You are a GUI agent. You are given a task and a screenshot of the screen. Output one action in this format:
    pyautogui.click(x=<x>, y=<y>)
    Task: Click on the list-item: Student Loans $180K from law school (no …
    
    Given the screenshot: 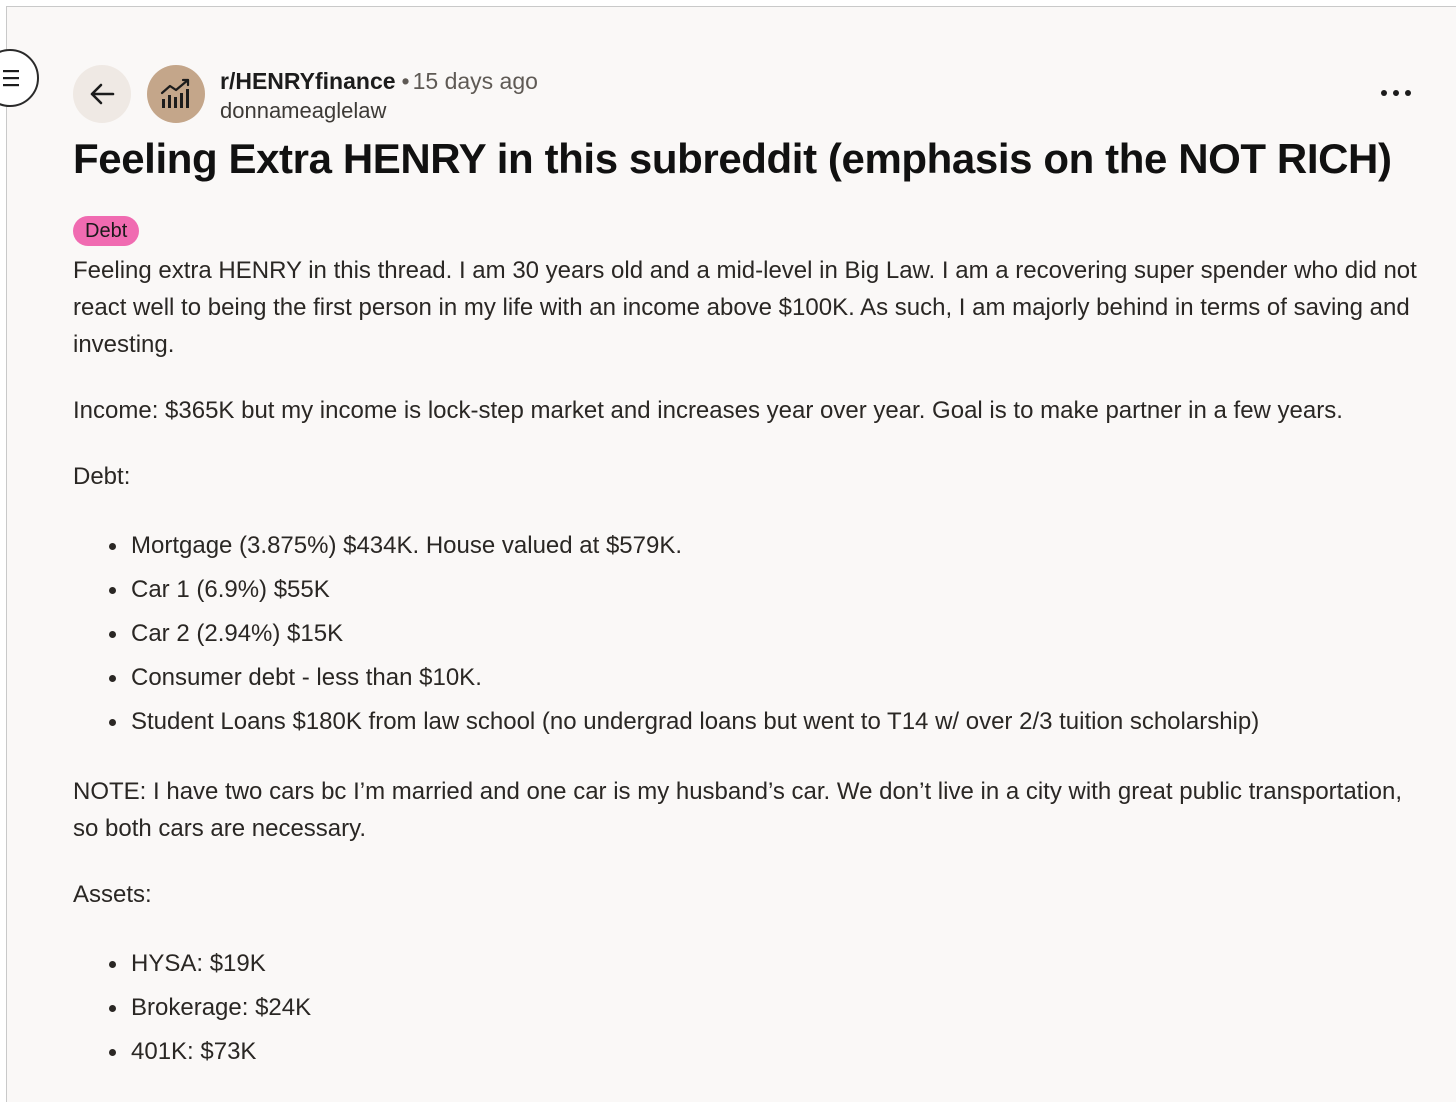 What is the action you would take?
    pyautogui.click(x=766, y=722)
    